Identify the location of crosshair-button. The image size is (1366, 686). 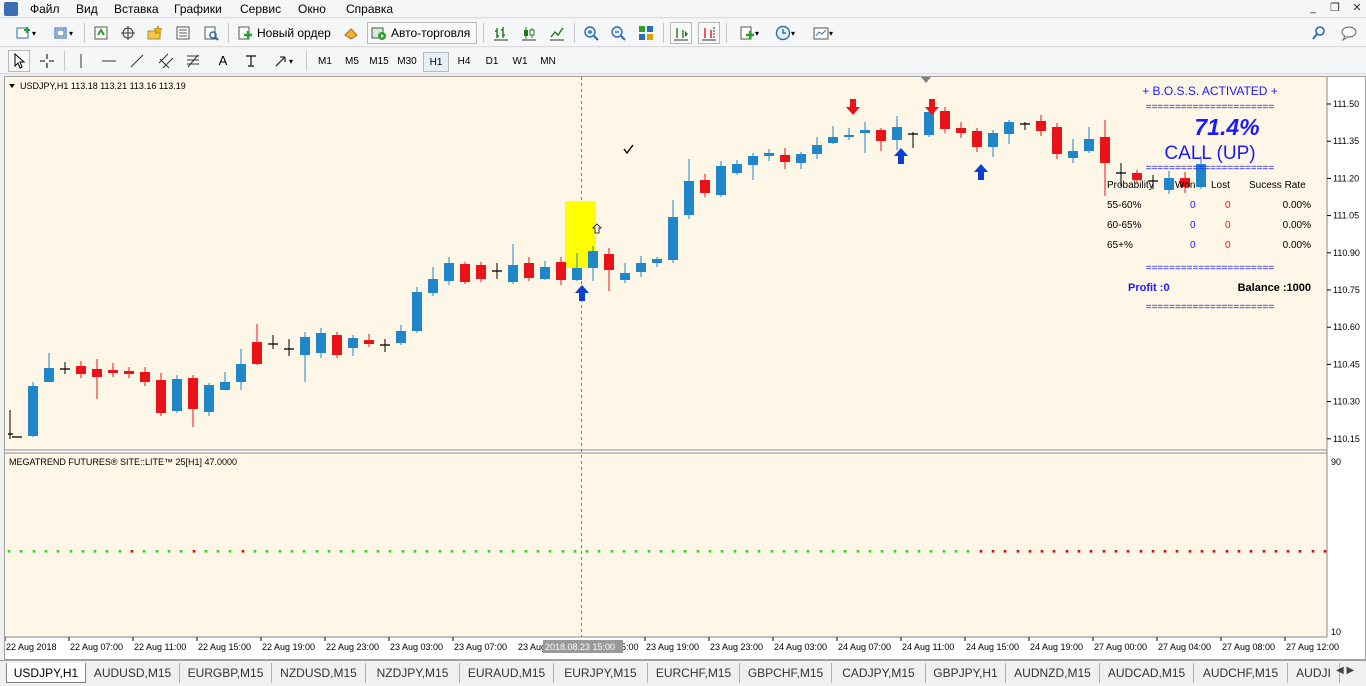
(47, 61).